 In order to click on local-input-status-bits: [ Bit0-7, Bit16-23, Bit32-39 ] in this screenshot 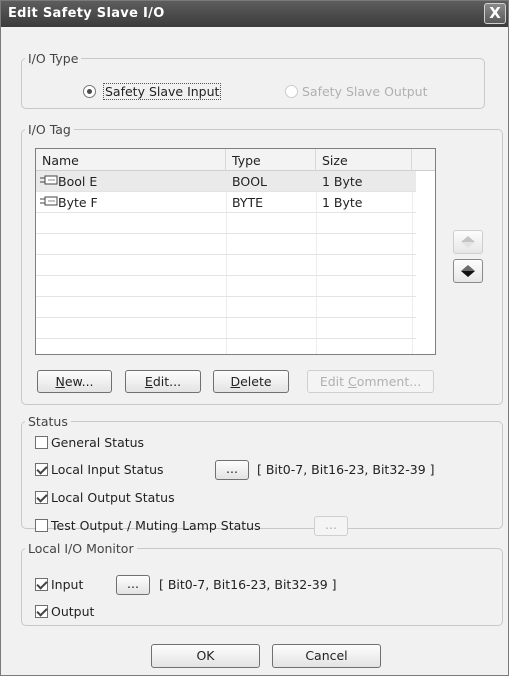, I will do `click(346, 469)`.